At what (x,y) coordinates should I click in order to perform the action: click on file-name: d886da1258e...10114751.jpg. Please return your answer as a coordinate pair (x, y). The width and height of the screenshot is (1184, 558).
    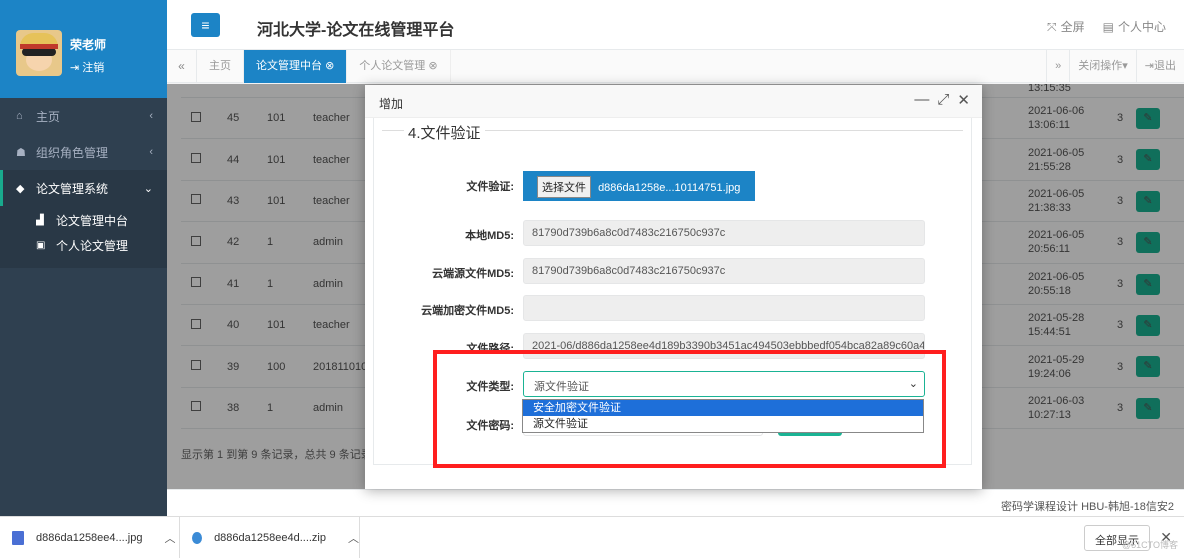
    Looking at the image, I should click on (669, 188).